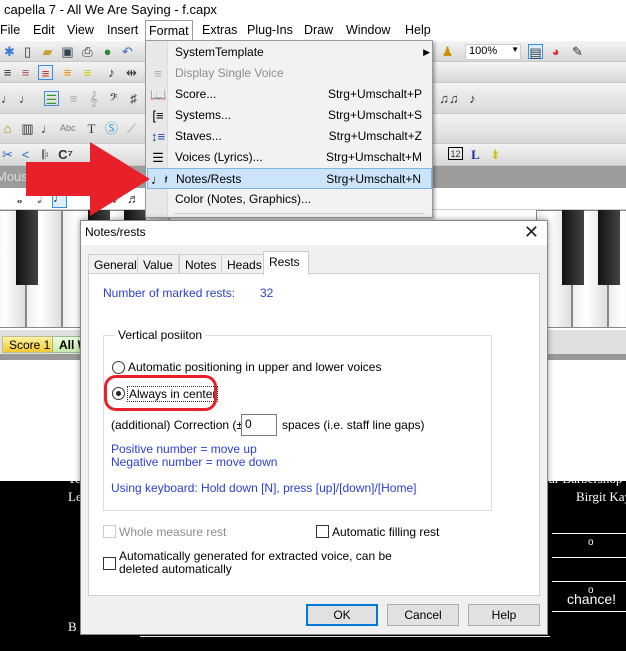  Describe the element at coordinates (115, 232) in the screenshot. I see `dialog-title: Notes/rests` at that location.